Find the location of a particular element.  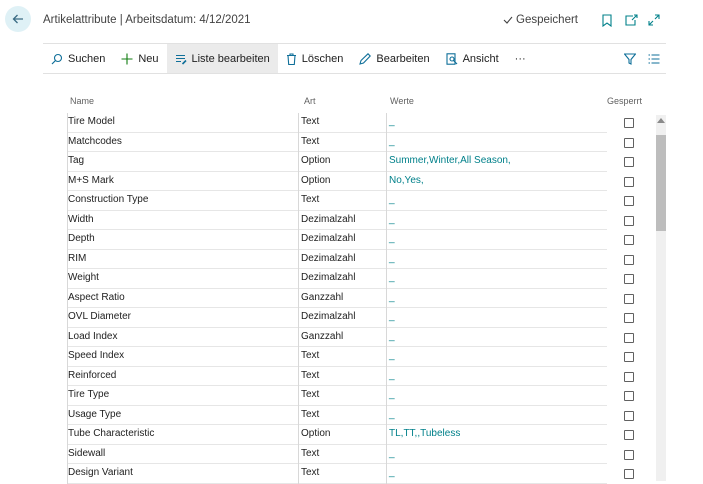

edit-list-button: Liste bearbeiten is located at coordinates (222, 58).